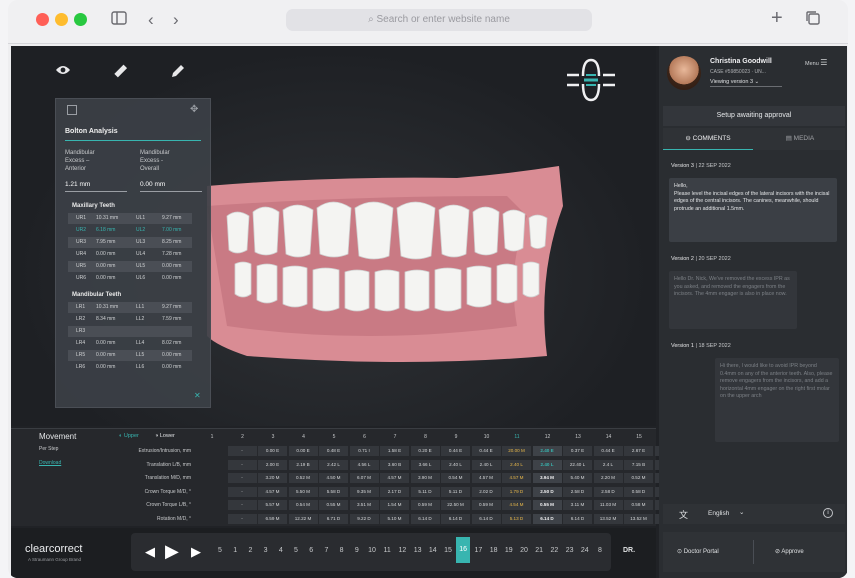 Image resolution: width=855 pixels, height=578 pixels. Describe the element at coordinates (130, 319) in the screenshot. I see `tooth-row: LR2 8.34 mm LL2 7.59 mm` at that location.